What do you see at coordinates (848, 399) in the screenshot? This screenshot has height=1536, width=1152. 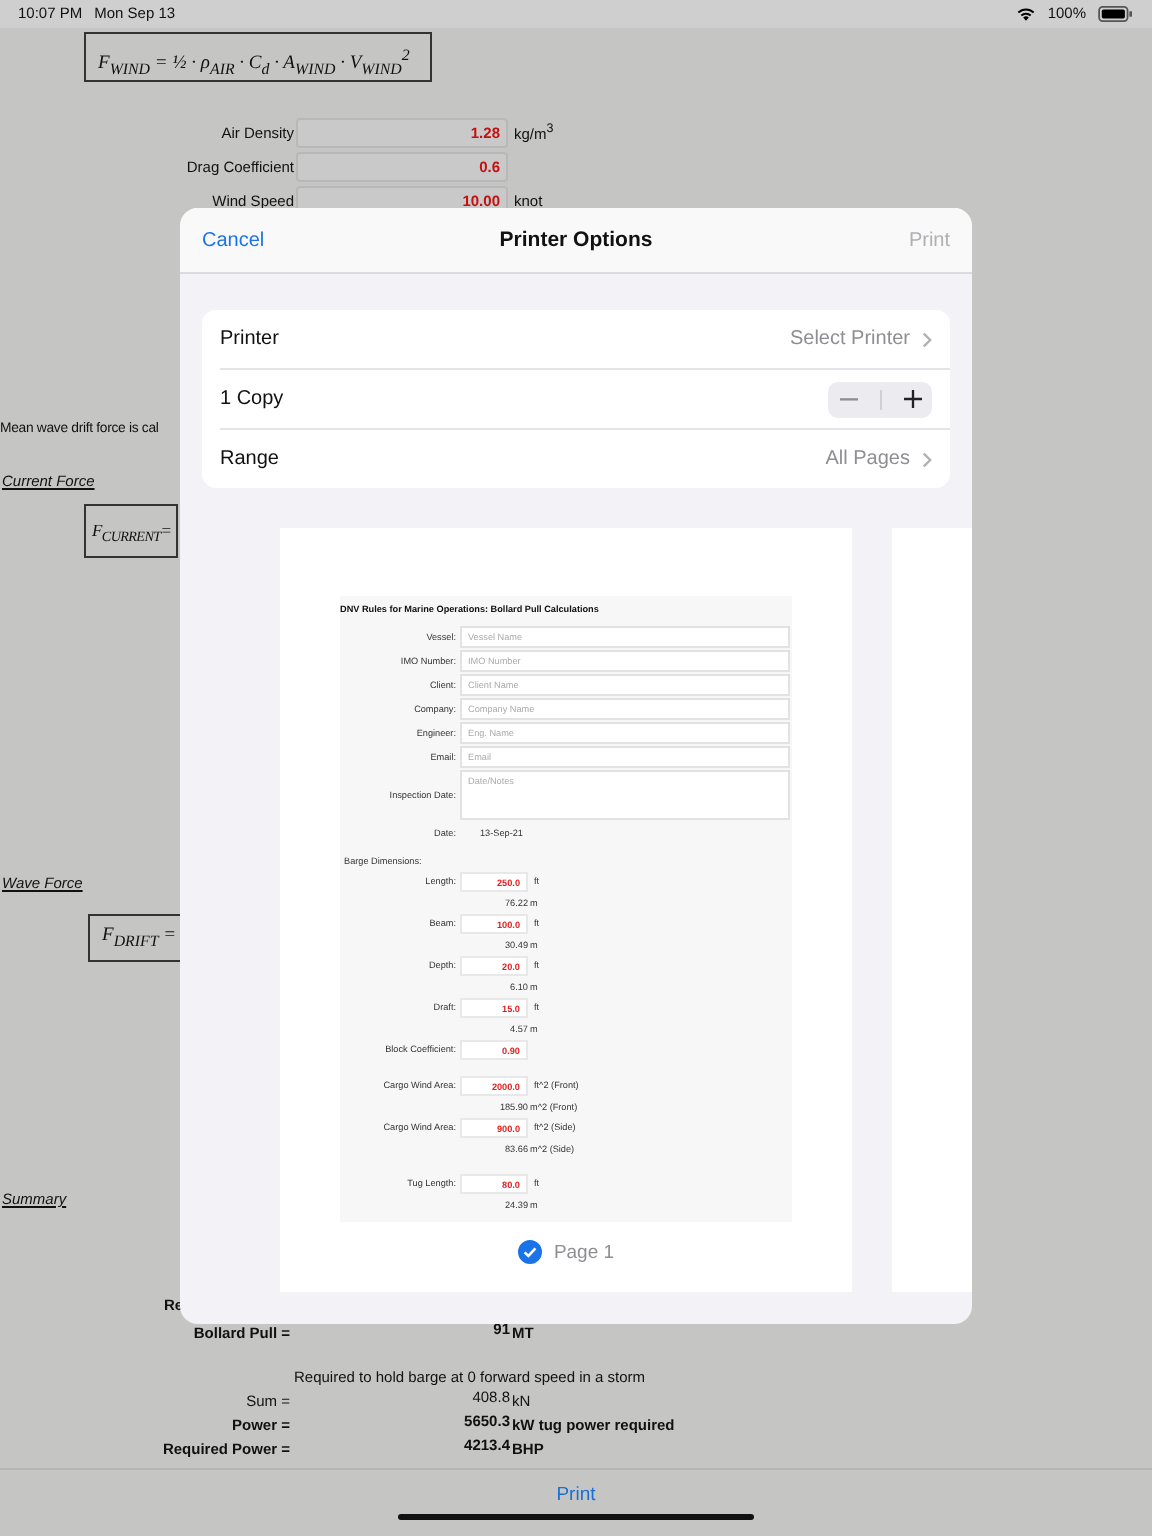 I see `minus-icon` at bounding box center [848, 399].